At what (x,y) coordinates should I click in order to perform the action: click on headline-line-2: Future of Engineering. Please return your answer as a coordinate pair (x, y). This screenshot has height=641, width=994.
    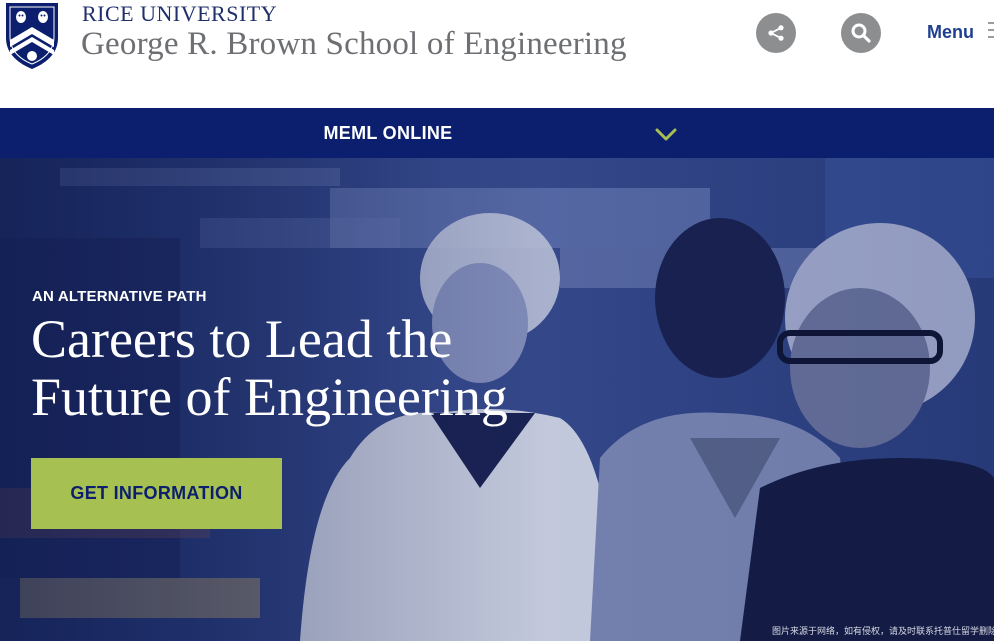
    Looking at the image, I should click on (269, 397).